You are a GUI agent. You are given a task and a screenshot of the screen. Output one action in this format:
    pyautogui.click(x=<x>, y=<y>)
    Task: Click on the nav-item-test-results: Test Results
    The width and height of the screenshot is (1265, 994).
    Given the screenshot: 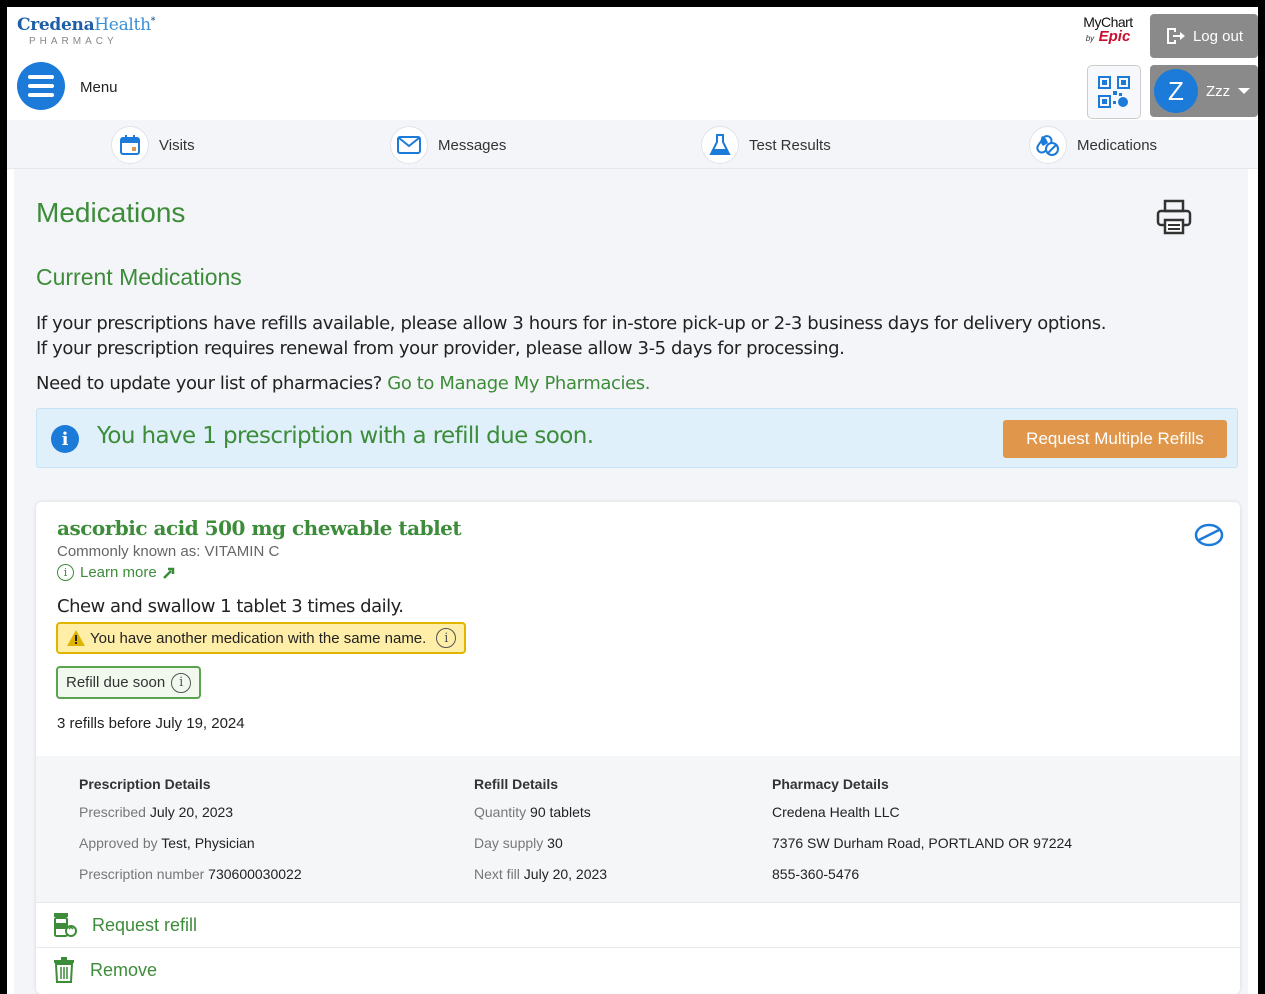 What is the action you would take?
    pyautogui.click(x=766, y=145)
    